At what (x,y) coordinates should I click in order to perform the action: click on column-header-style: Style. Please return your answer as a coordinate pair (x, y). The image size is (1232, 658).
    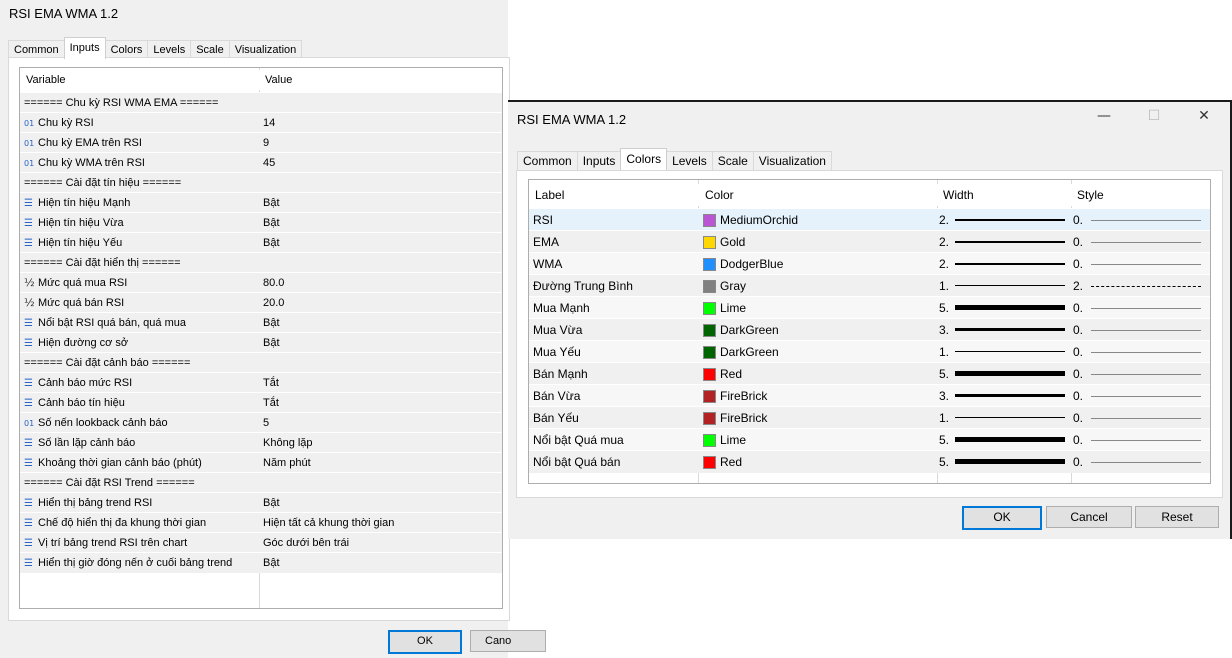
    Looking at the image, I should click on (1090, 195).